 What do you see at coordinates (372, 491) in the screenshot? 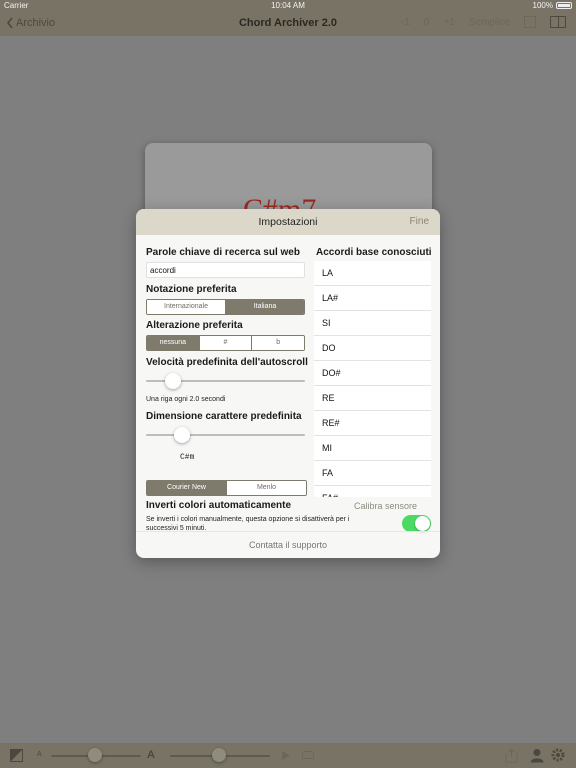
I see `list-item: FA#` at bounding box center [372, 491].